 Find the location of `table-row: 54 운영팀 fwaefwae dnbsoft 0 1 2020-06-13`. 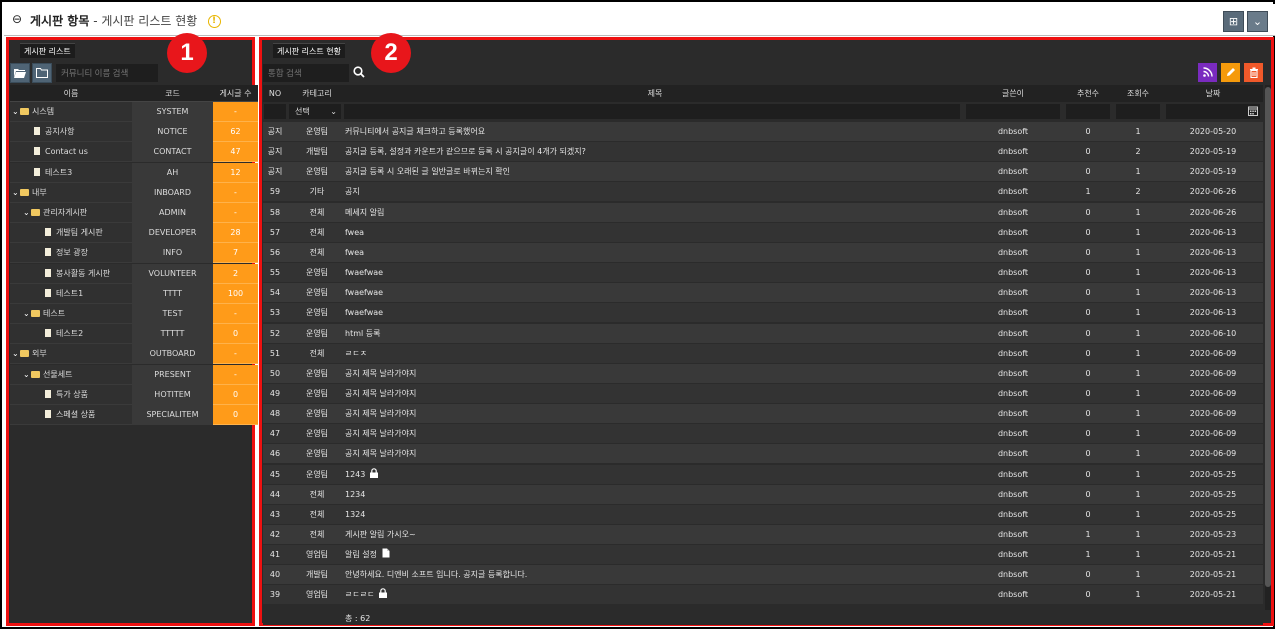

table-row: 54 운영팀 fwaefwae dnbsoft 0 1 2020-06-13 is located at coordinates (763, 293).